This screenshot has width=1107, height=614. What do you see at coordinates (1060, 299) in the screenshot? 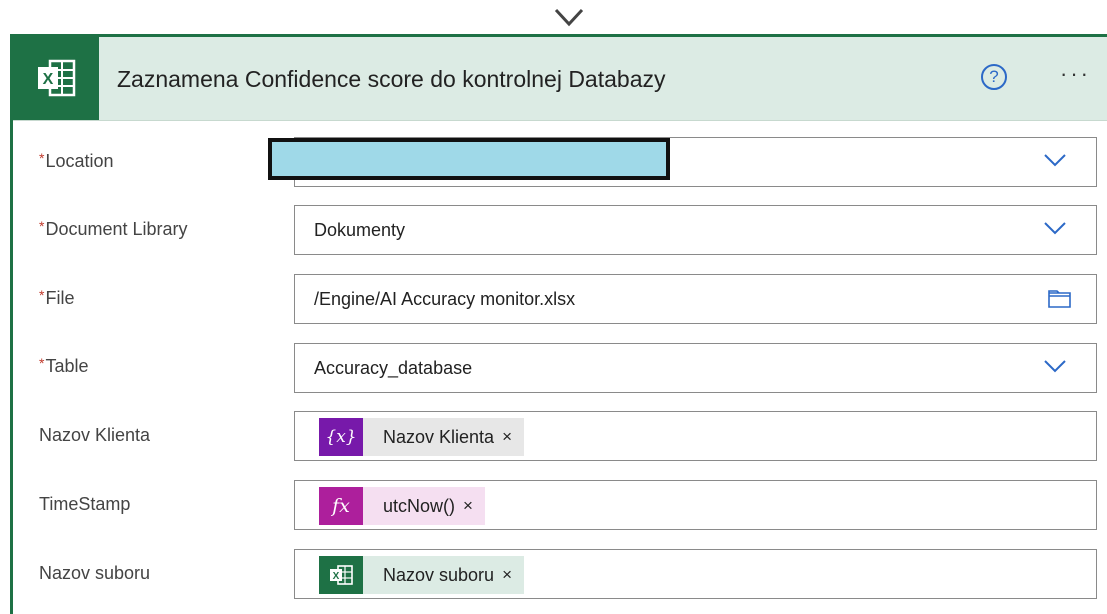
I see `folder-icon` at bounding box center [1060, 299].